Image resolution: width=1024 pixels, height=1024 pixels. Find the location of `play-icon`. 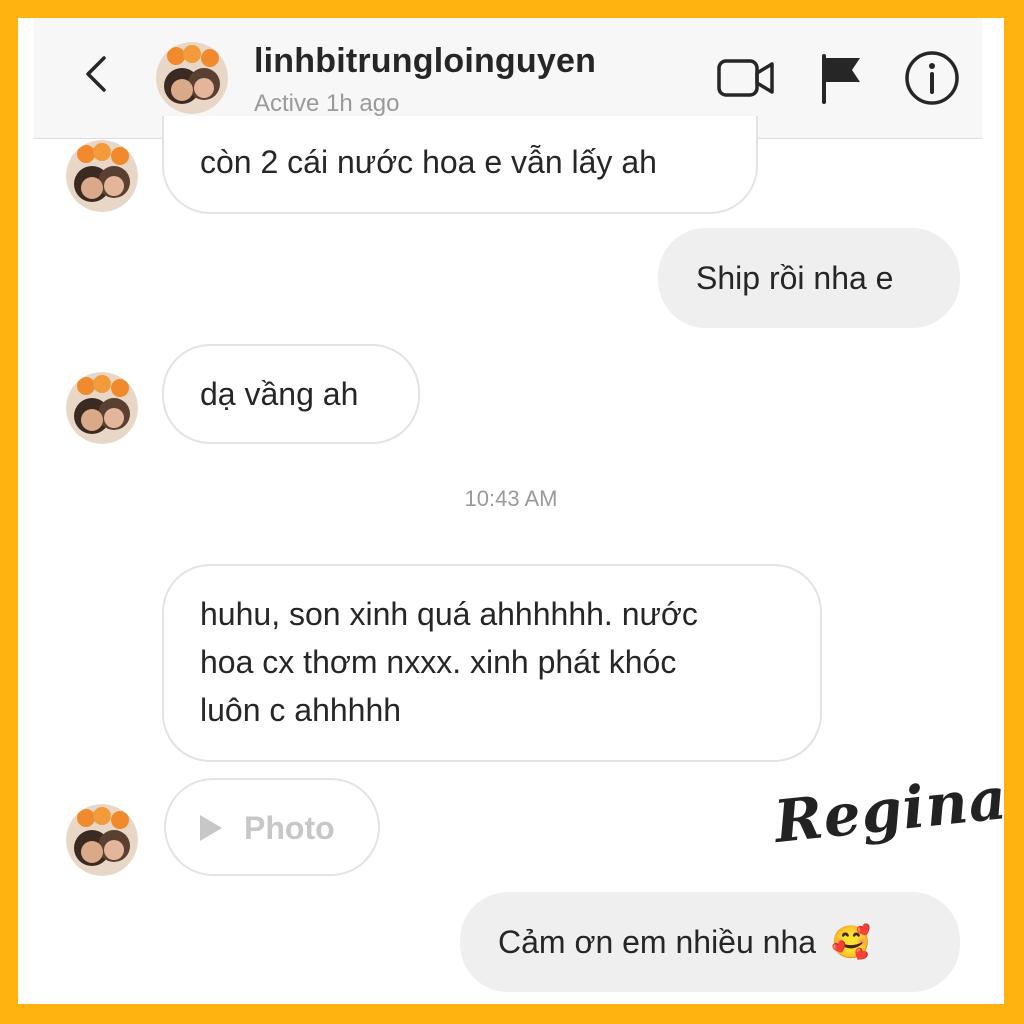

play-icon is located at coordinates (211, 828).